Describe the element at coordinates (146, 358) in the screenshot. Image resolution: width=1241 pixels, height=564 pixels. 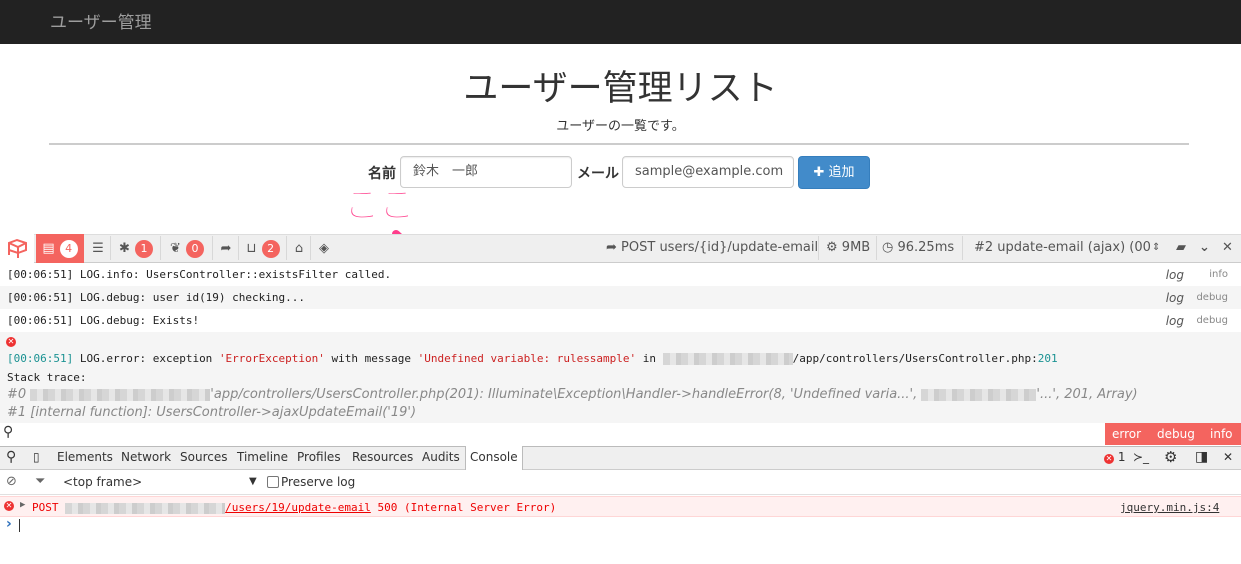
I see `error-prefix: LOG.error: exception` at that location.